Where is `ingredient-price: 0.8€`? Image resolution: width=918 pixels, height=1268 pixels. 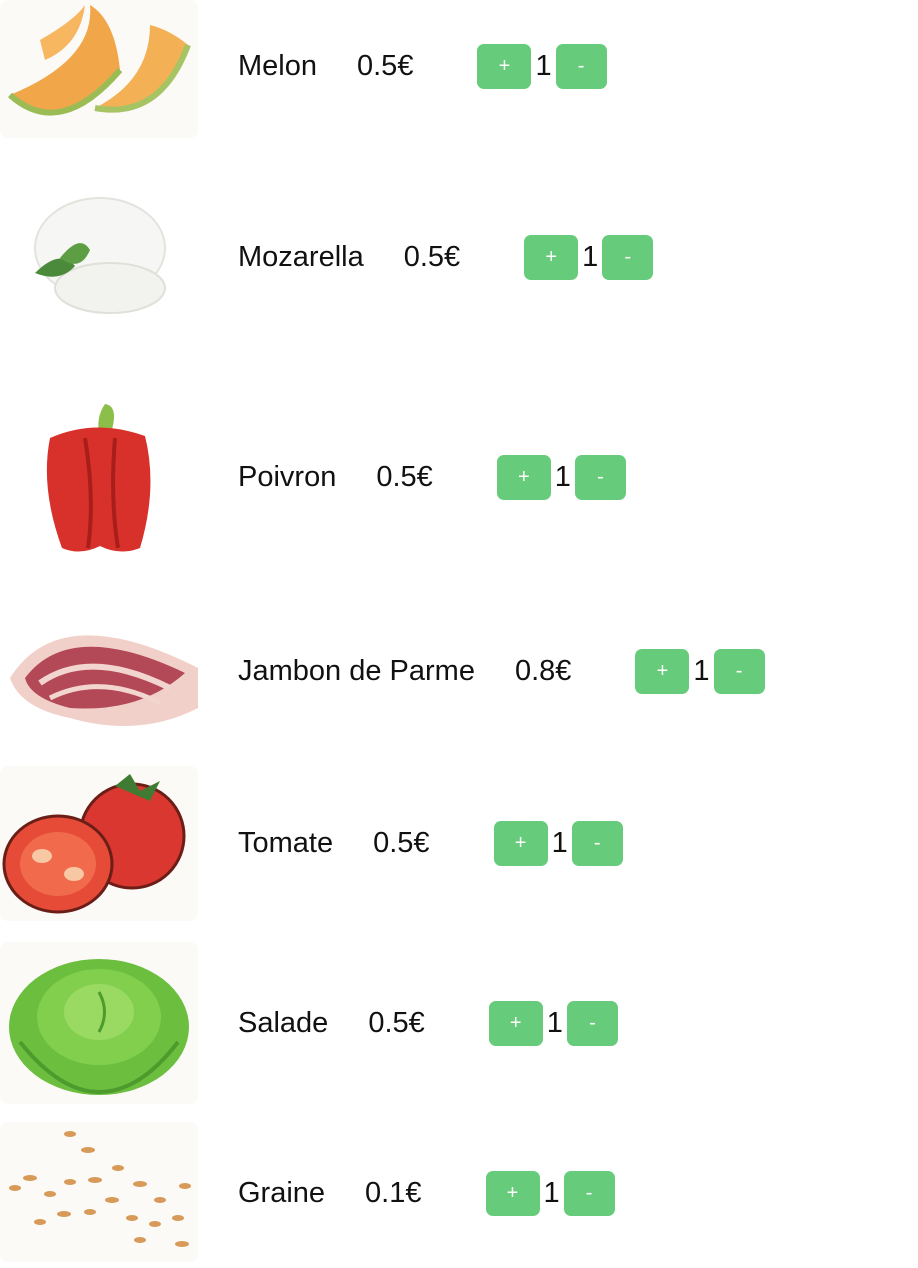 ingredient-price: 0.8€ is located at coordinates (543, 671).